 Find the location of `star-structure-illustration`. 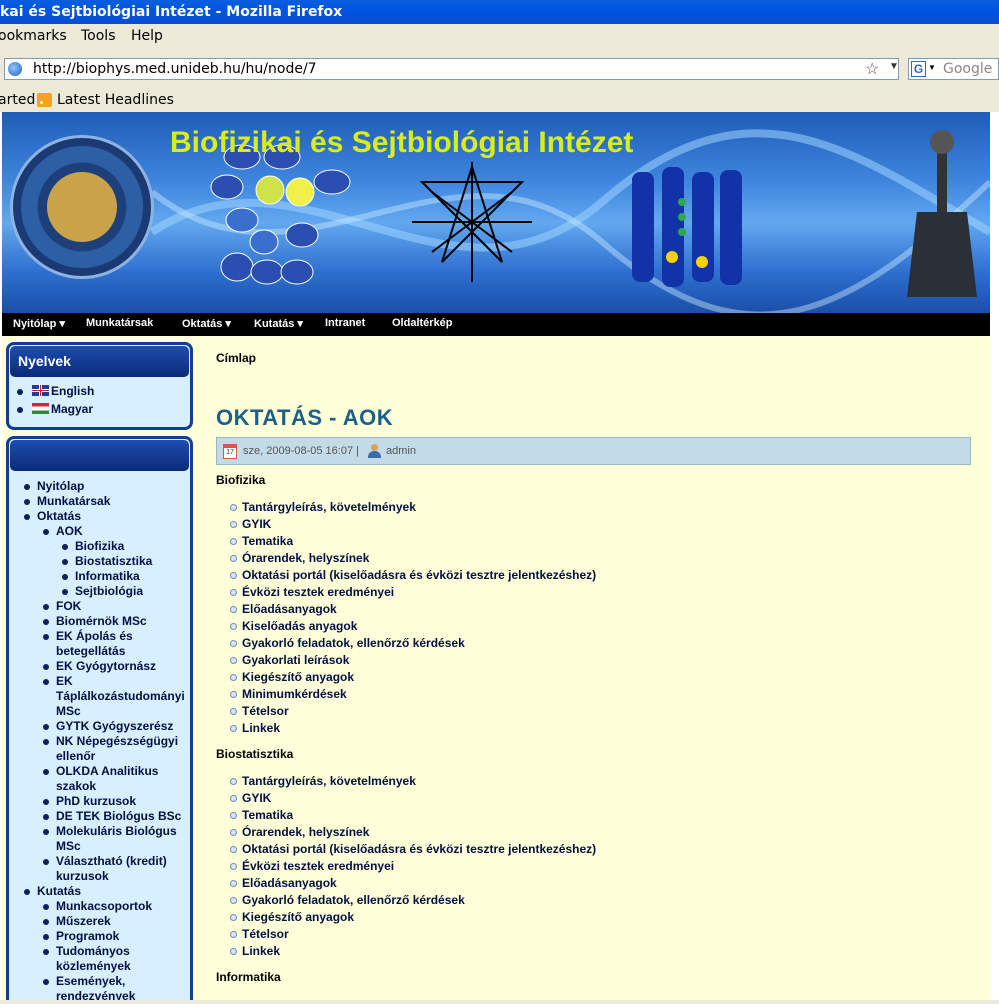

star-structure-illustration is located at coordinates (472, 222).